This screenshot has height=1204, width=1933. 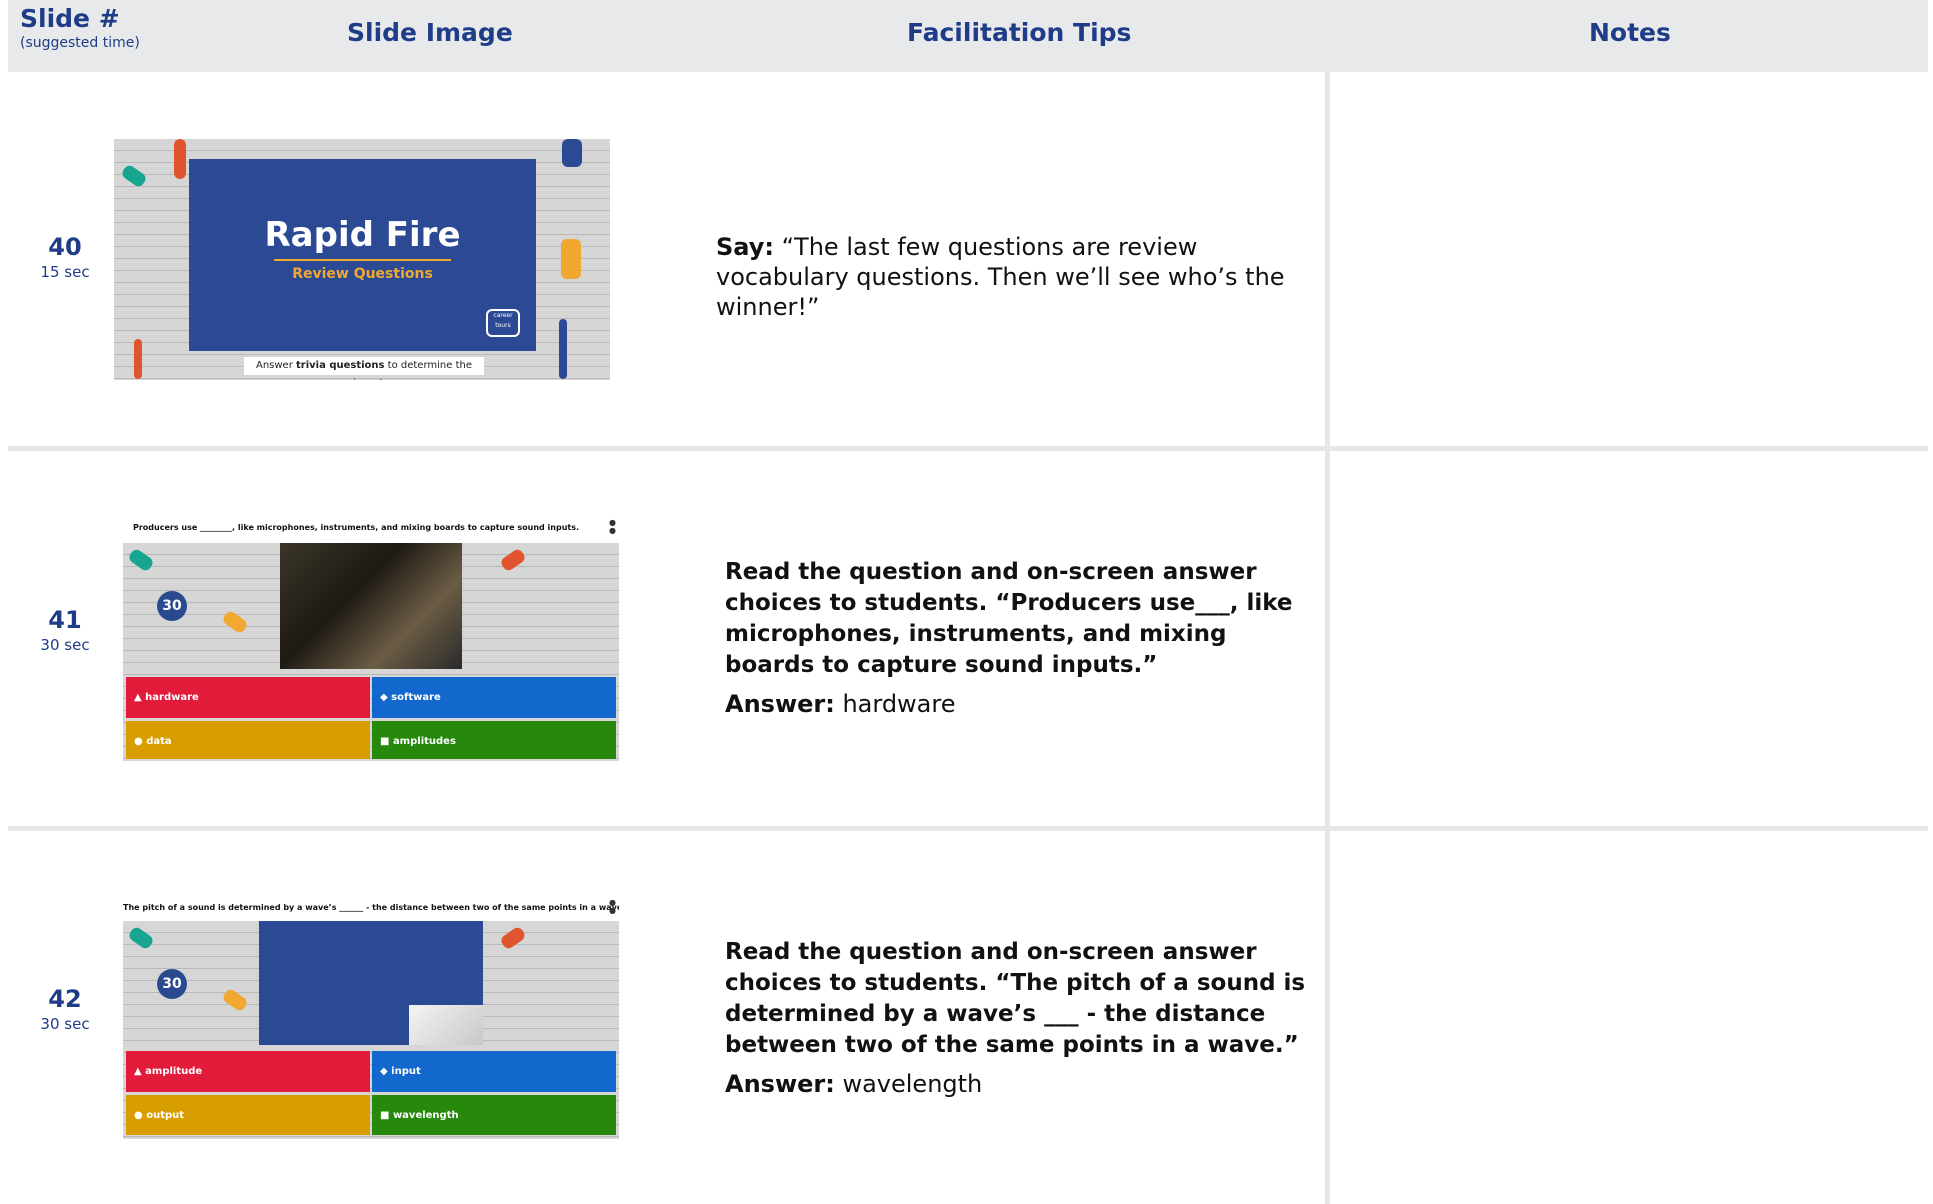 I want to click on title-card: Rapid Fire Review Questions career tours, so click(x=362, y=255).